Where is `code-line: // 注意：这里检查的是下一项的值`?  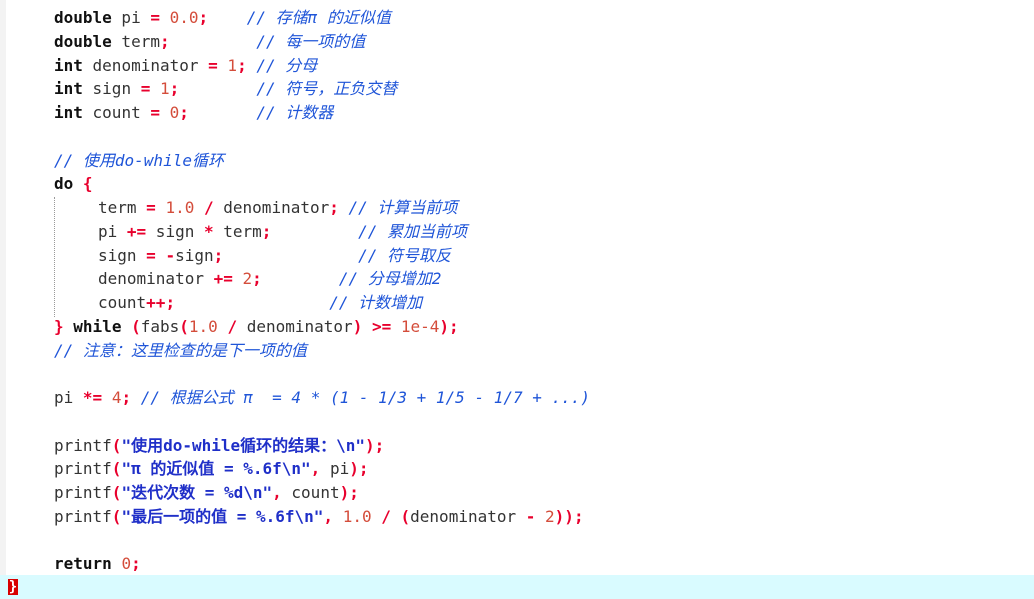 code-line: // 注意：这里检查的是下一项的值 is located at coordinates (544, 351).